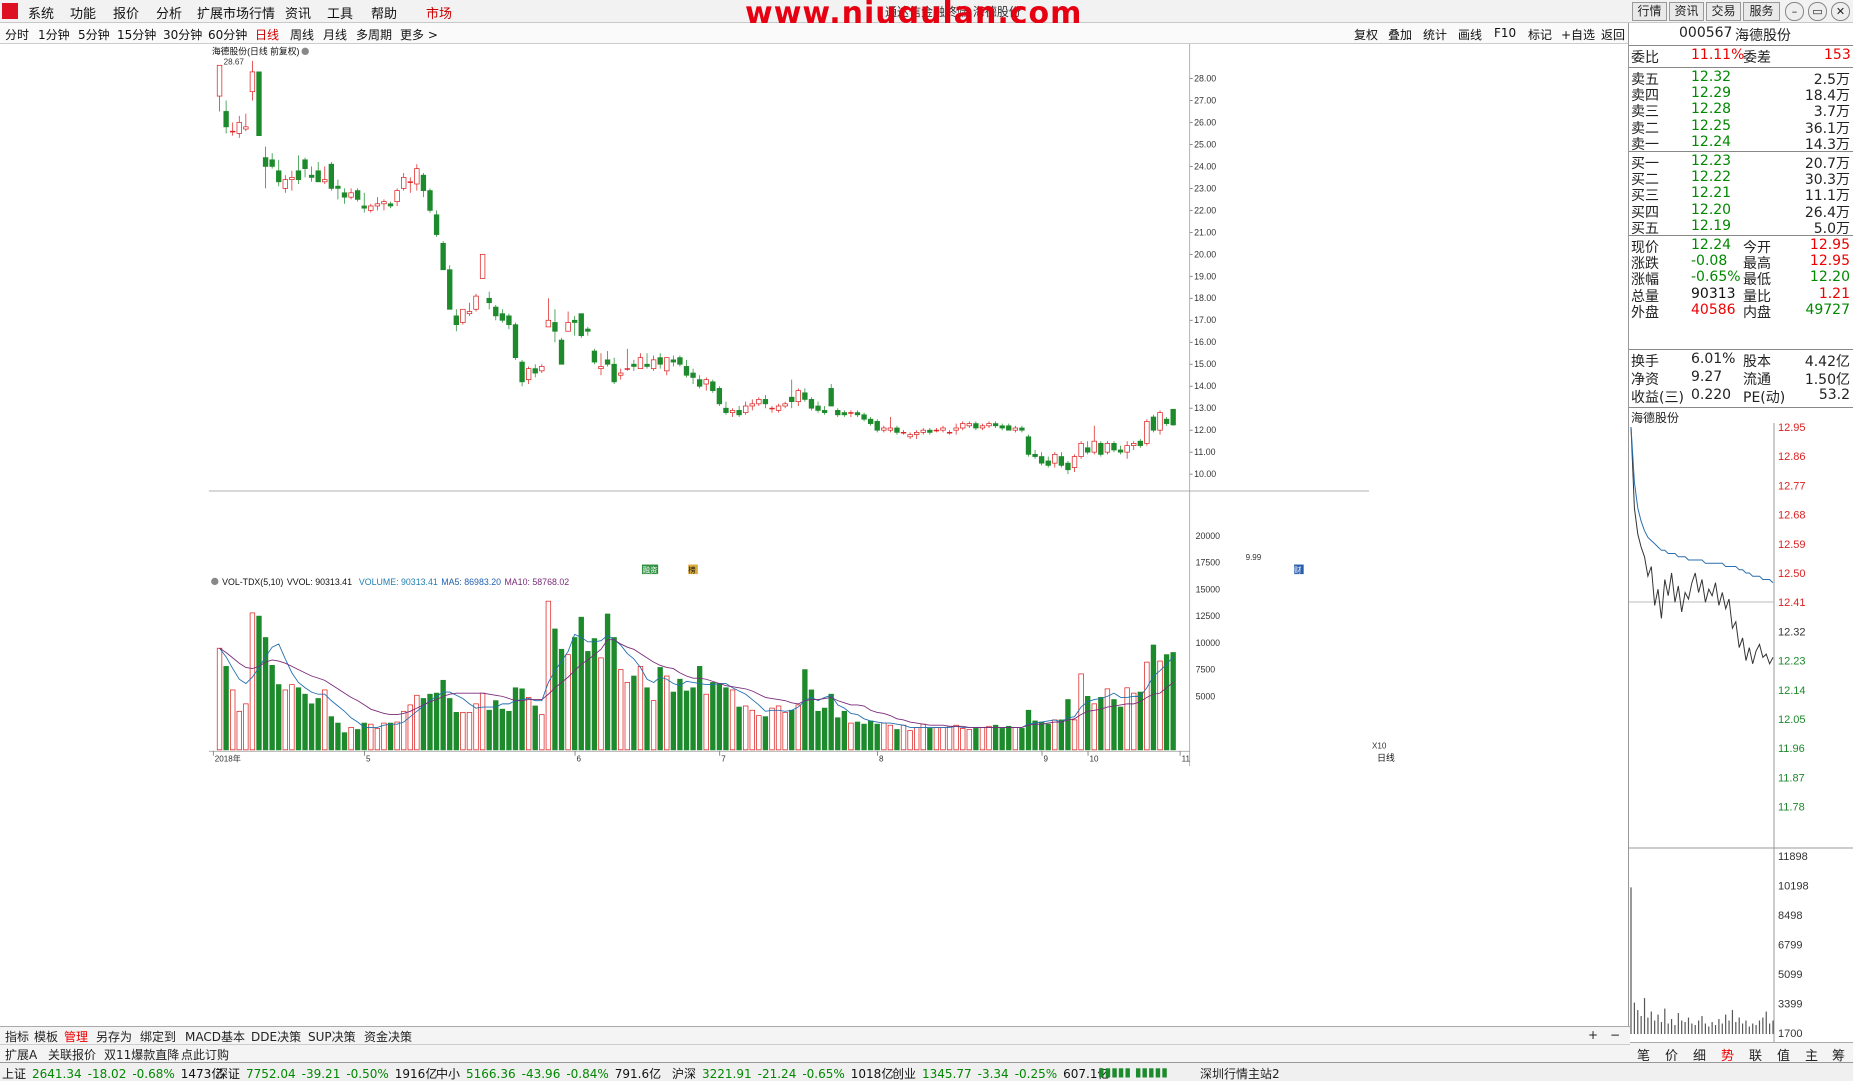  What do you see at coordinates (1741, 143) in the screenshot?
I see `sell-row: 卖一 12.24 14.3万` at bounding box center [1741, 143].